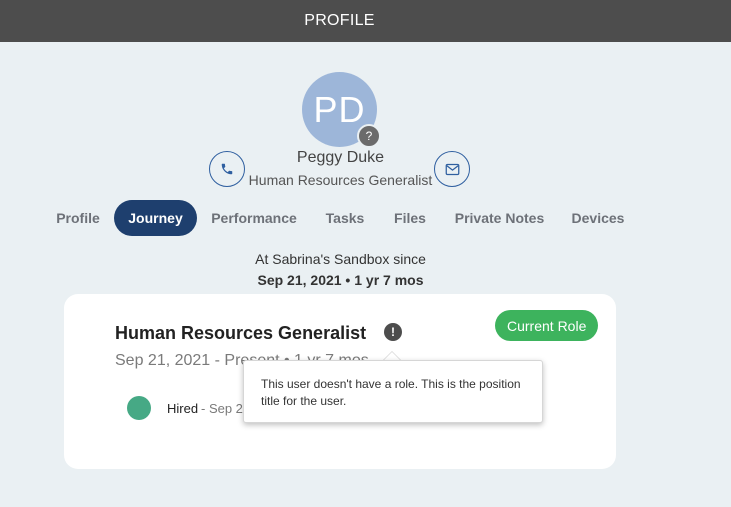  Describe the element at coordinates (183, 408) in the screenshot. I see `timeline-event-label: Hired` at that location.